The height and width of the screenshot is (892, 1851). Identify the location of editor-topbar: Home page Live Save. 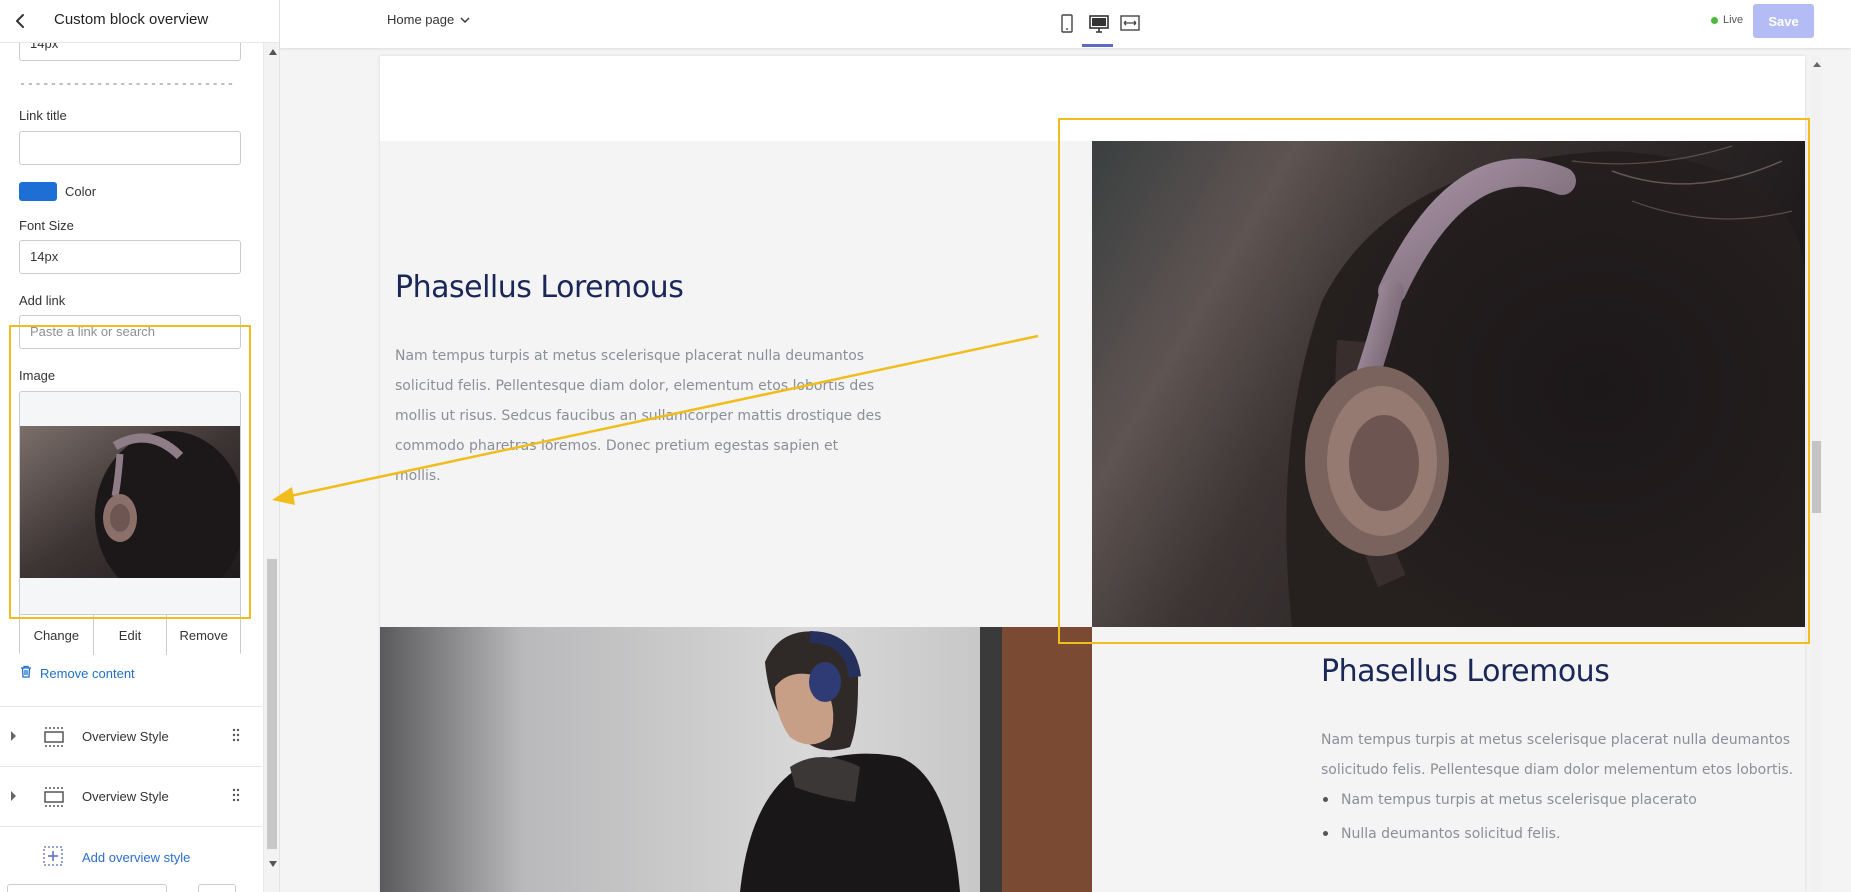
(1065, 24).